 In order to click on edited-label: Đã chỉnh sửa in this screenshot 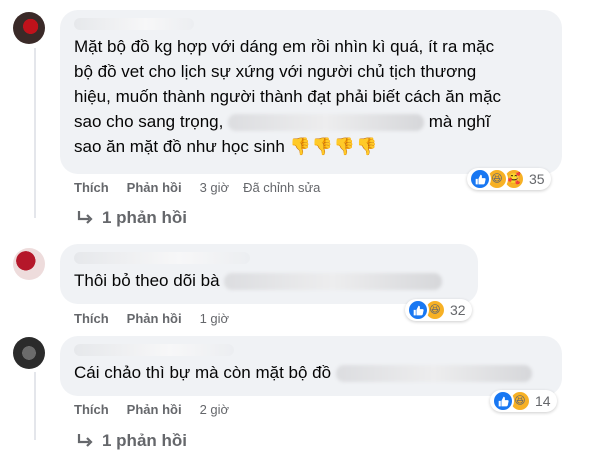, I will do `click(282, 187)`.